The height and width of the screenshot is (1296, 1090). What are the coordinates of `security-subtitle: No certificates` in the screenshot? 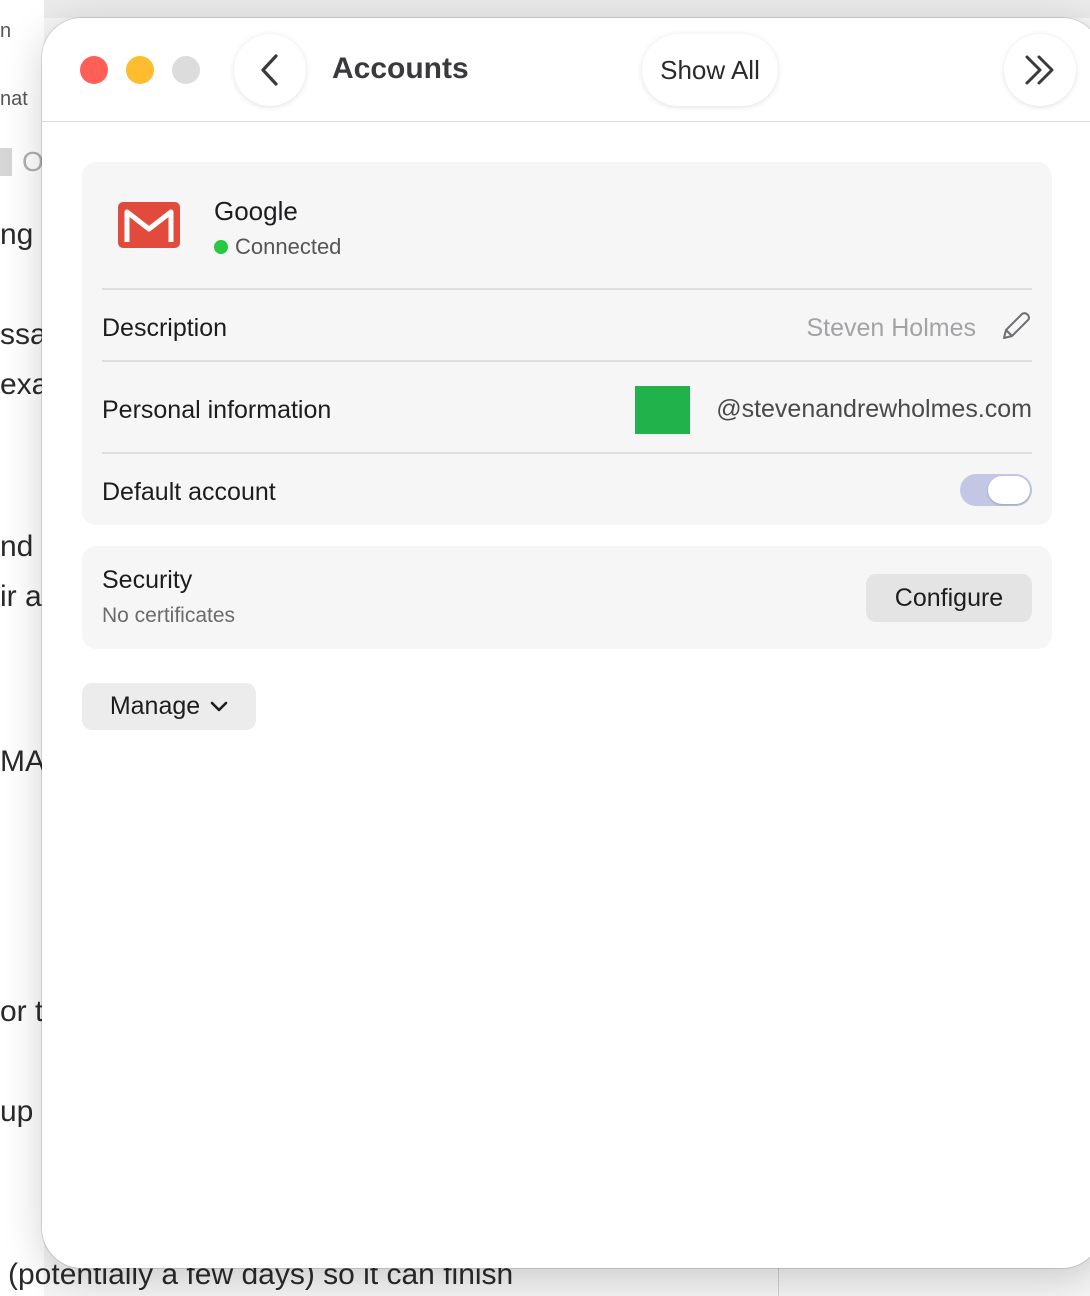 It's located at (169, 615).